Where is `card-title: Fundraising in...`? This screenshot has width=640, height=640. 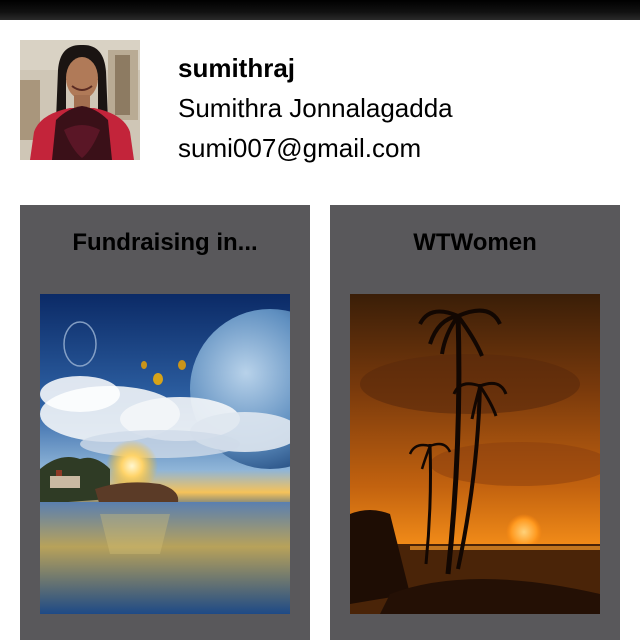
card-title: Fundraising in... is located at coordinates (165, 242).